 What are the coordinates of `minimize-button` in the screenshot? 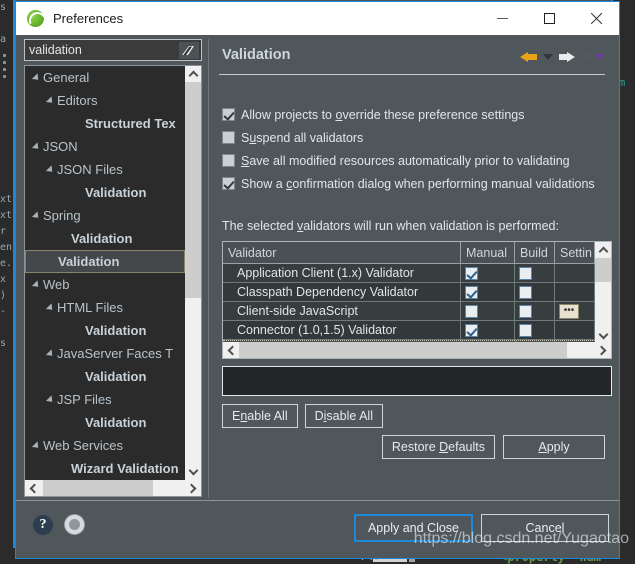 It's located at (502, 18).